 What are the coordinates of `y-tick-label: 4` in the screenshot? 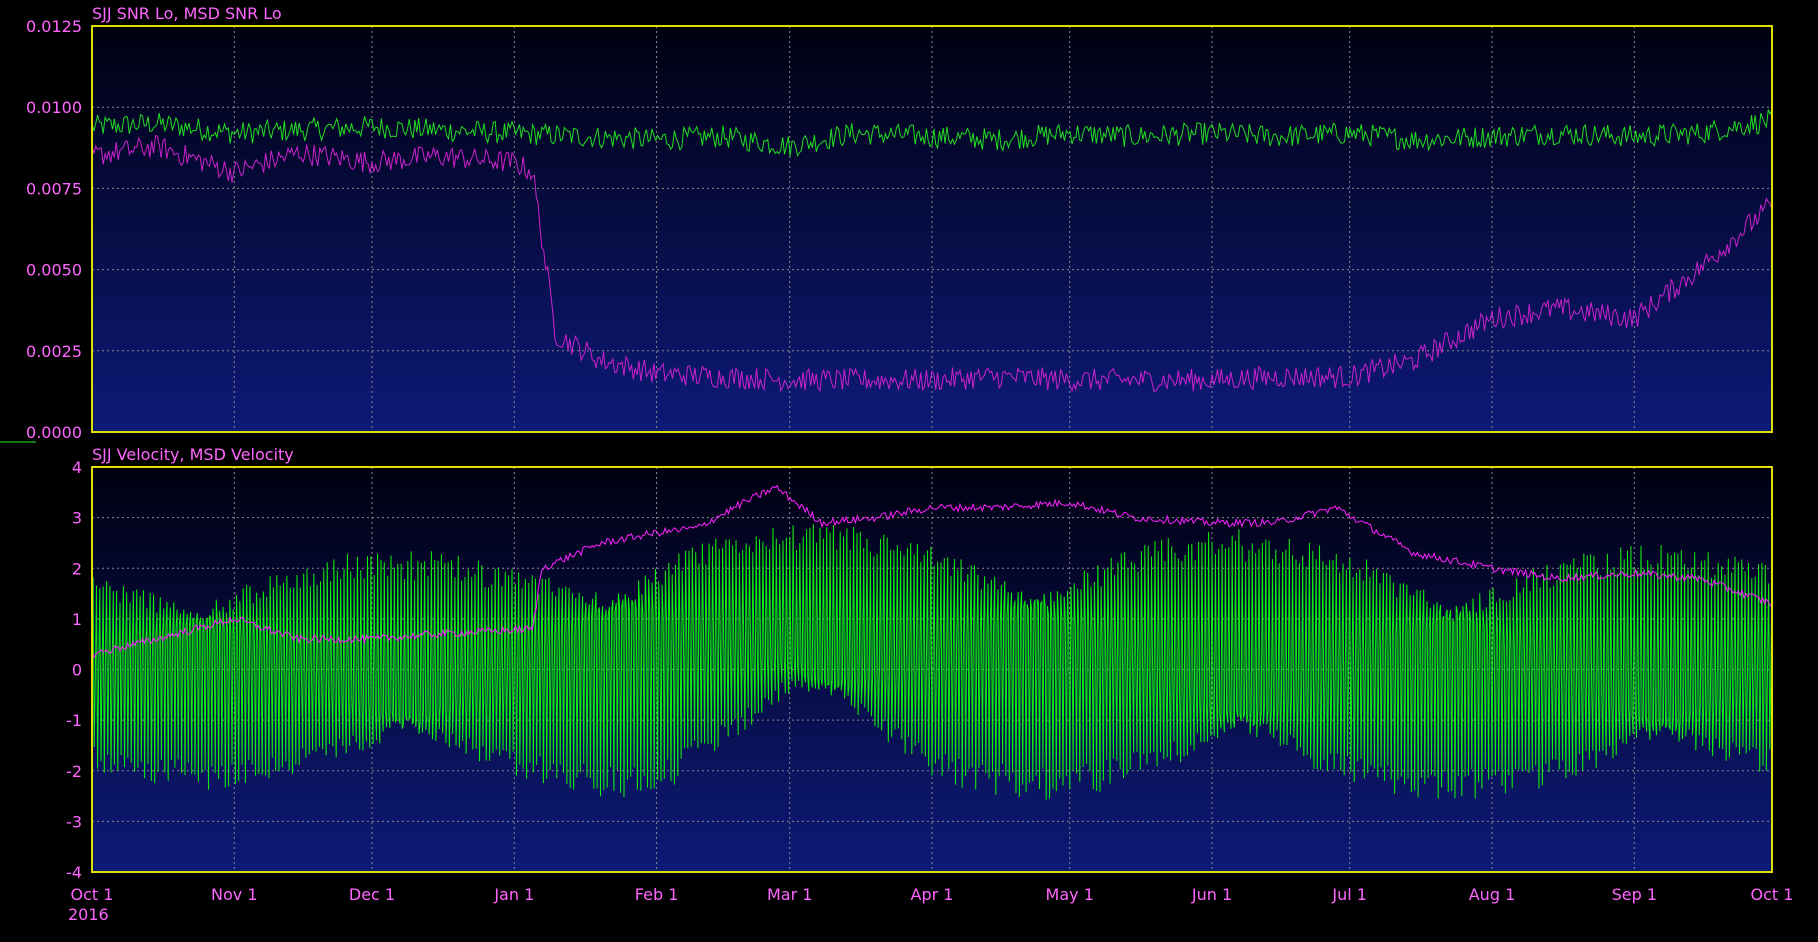 It's located at (77, 467).